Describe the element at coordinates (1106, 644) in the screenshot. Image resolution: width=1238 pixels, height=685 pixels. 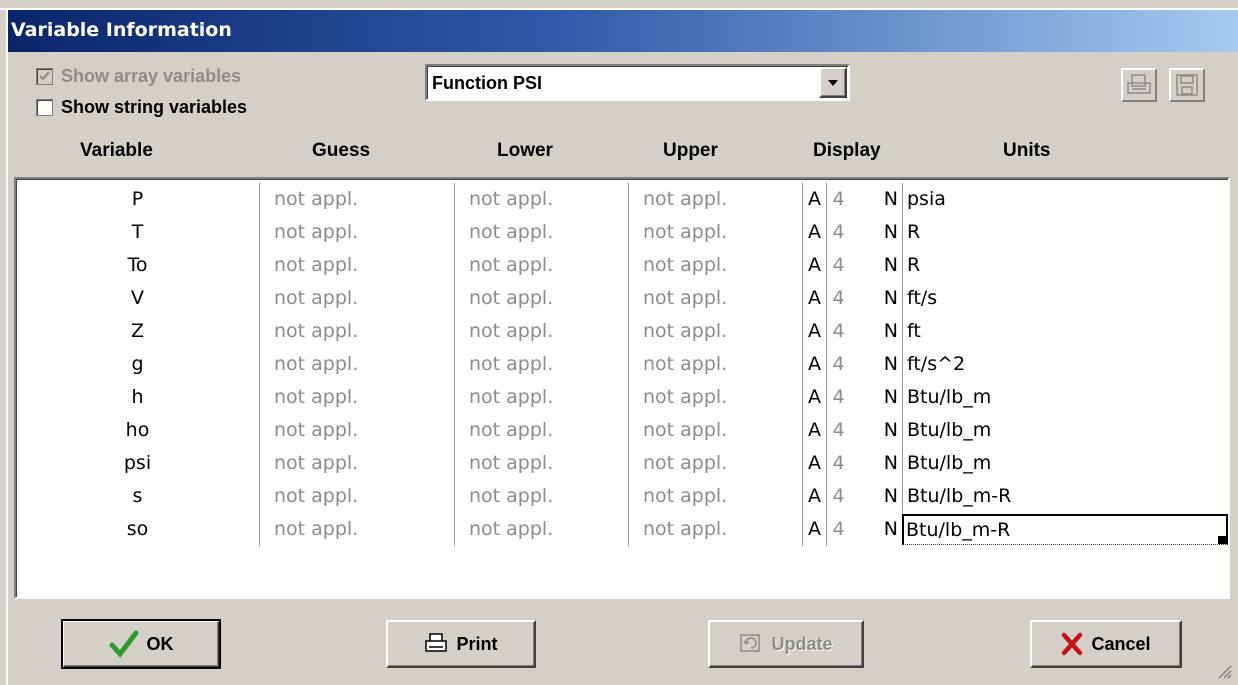
I see `cancel-button: Cancel` at that location.